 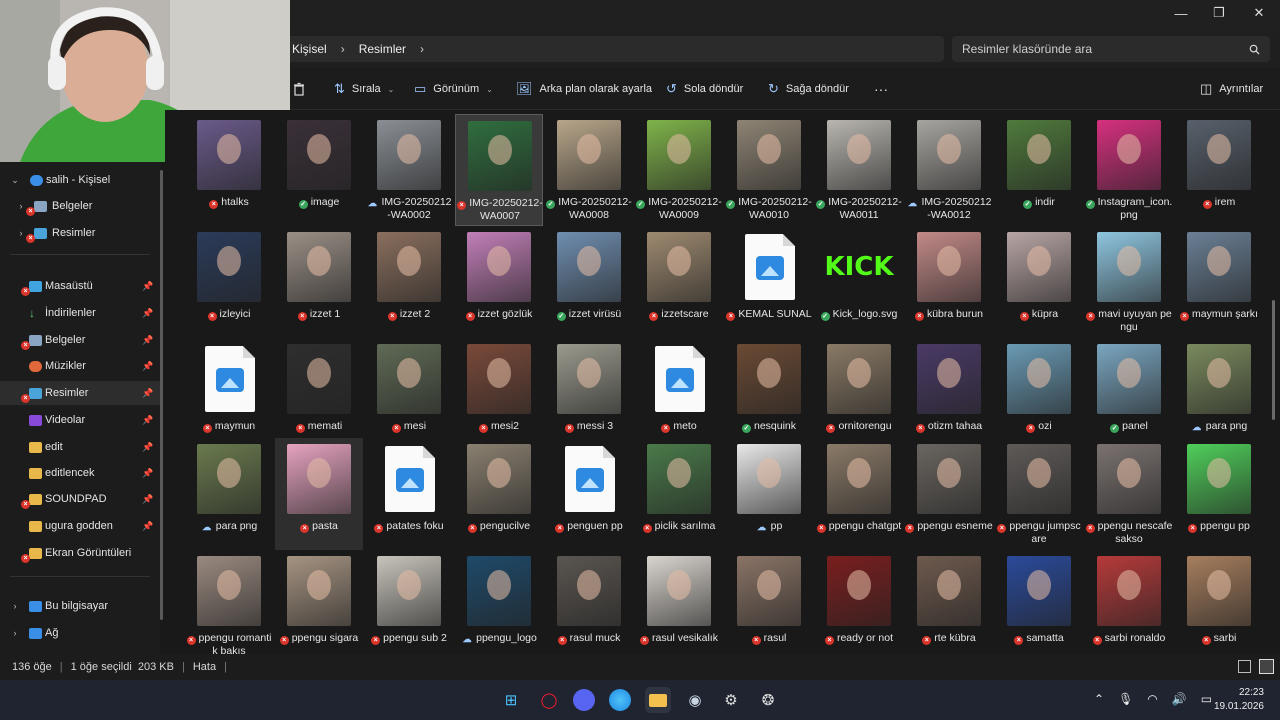 I want to click on file-tile: KICK ✓ Kick_logo.svg, so click(x=859, y=282).